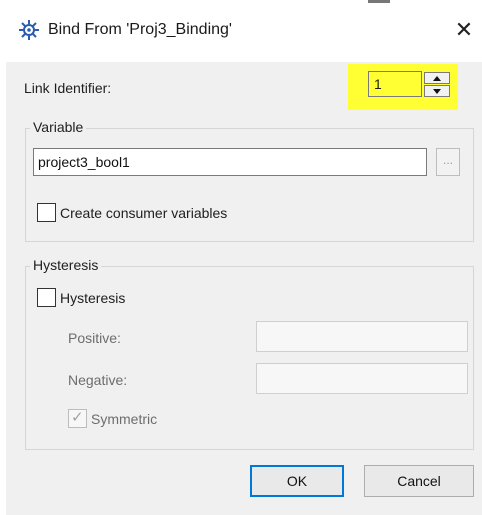 Image resolution: width=482 pixels, height=515 pixels. I want to click on symmetric-label: Symmetric, so click(124, 419).